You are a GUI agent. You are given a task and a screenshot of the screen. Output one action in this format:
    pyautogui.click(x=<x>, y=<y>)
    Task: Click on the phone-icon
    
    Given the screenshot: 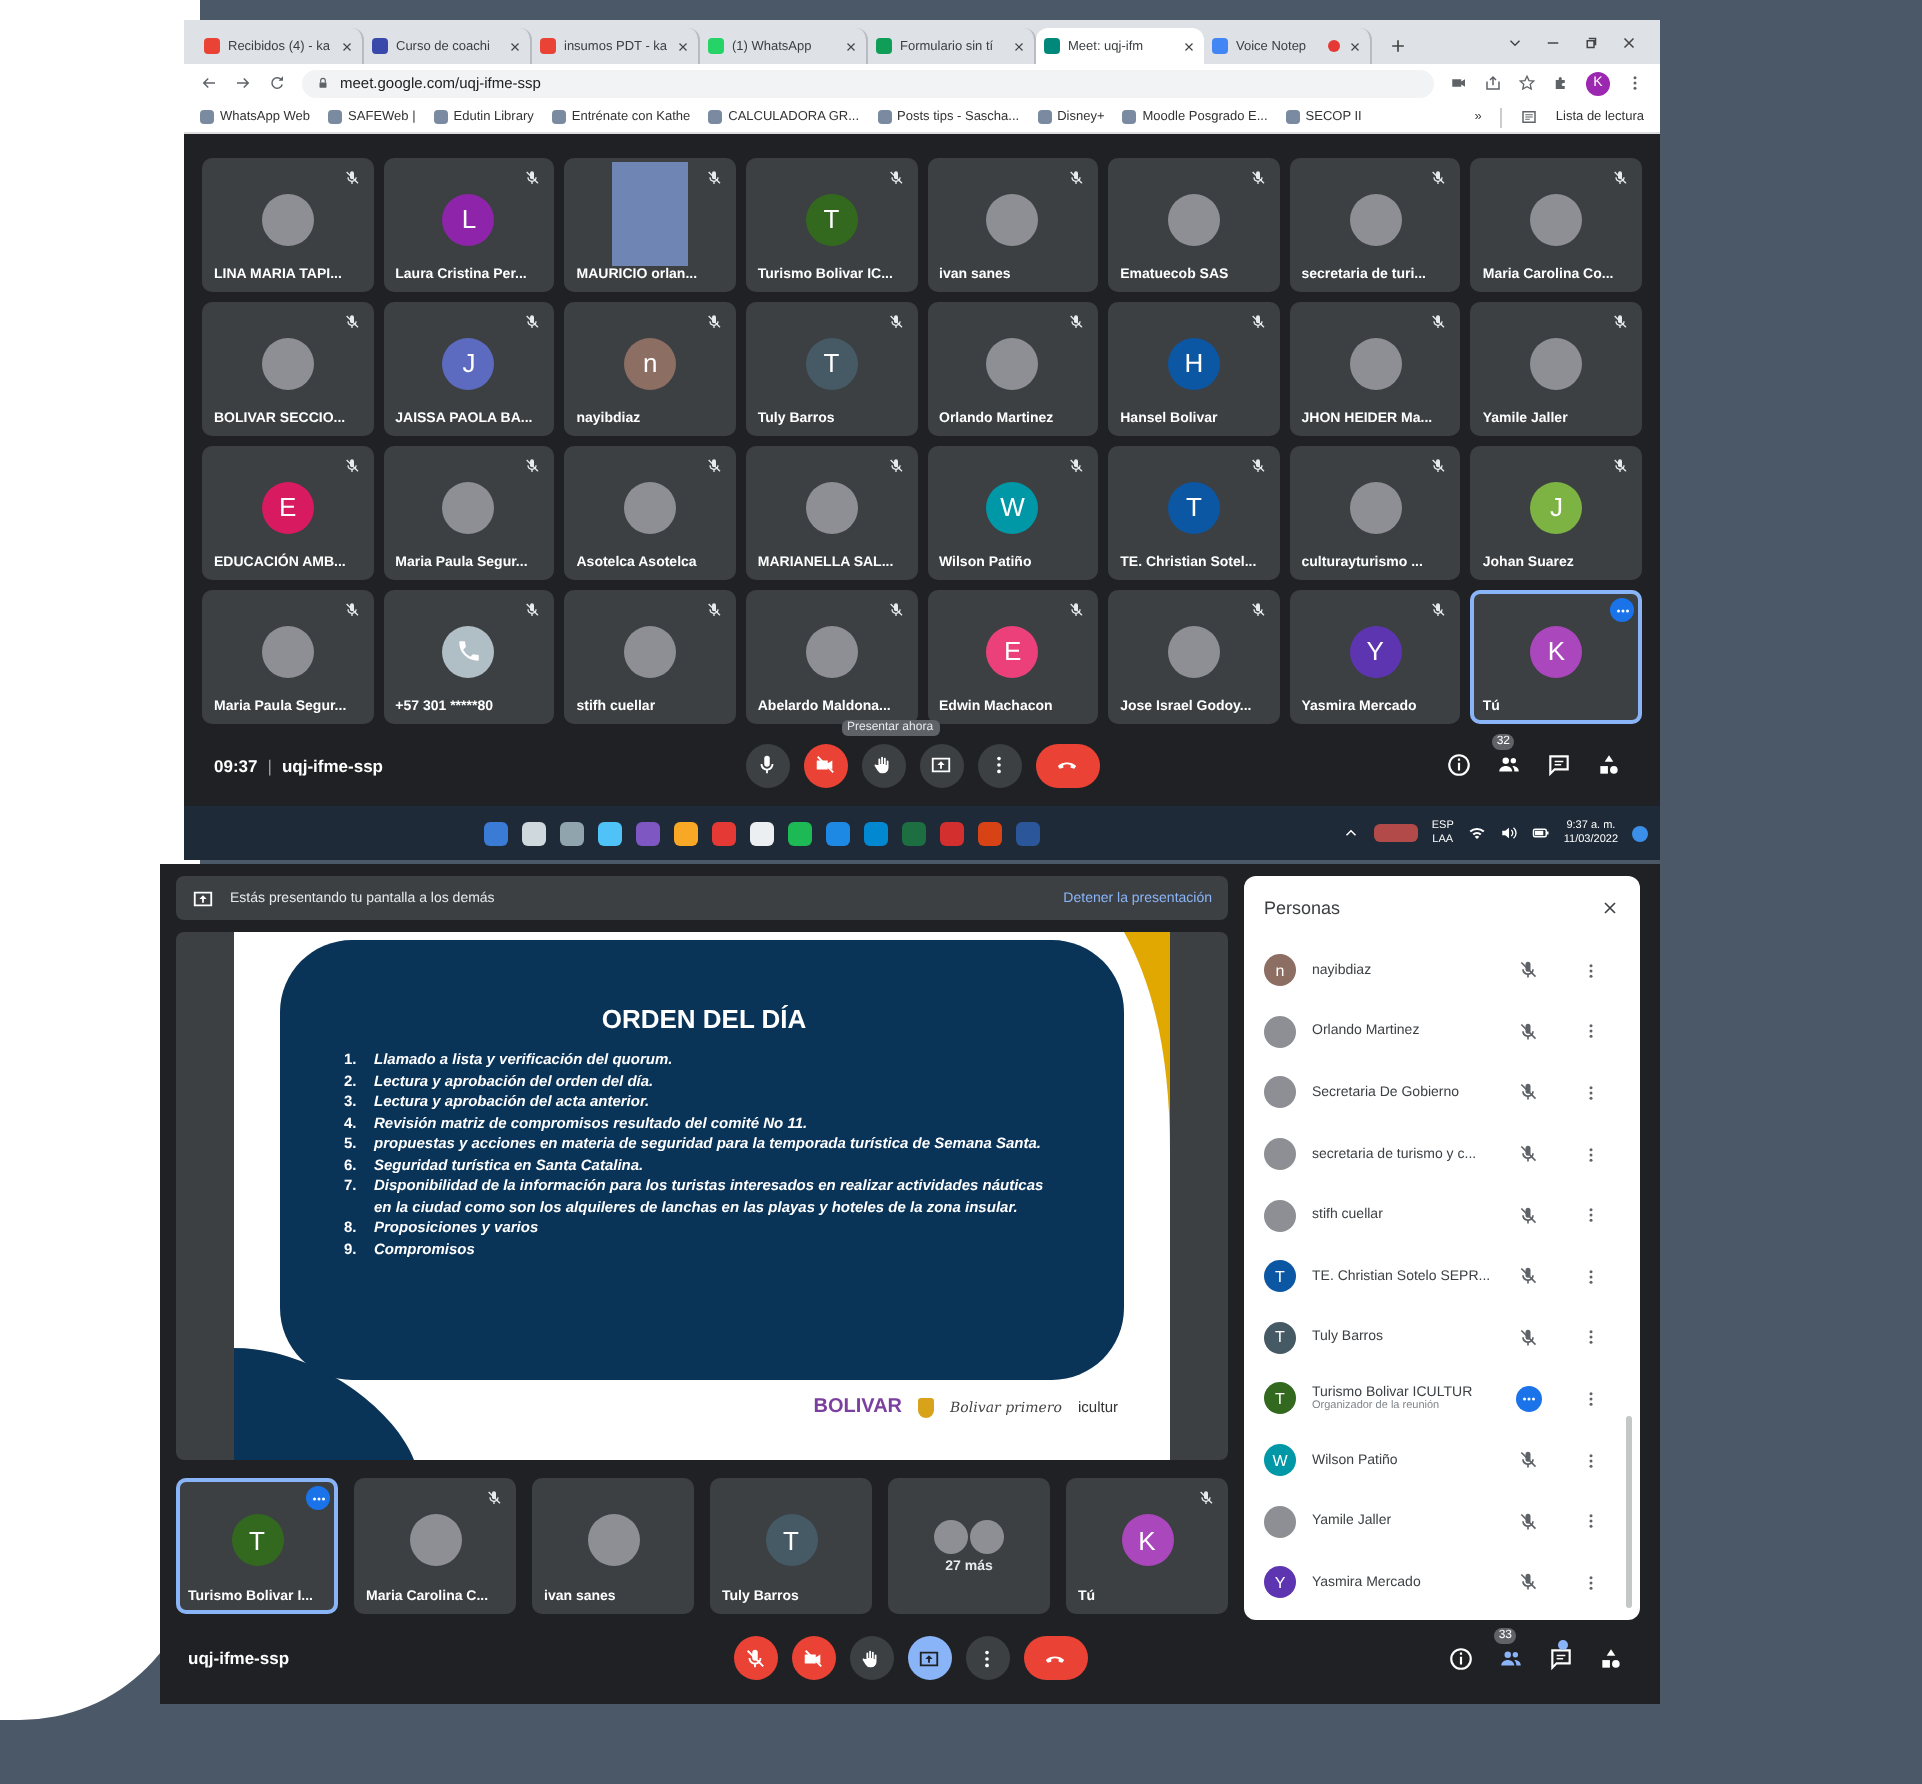 What is the action you would take?
    pyautogui.click(x=468, y=651)
    